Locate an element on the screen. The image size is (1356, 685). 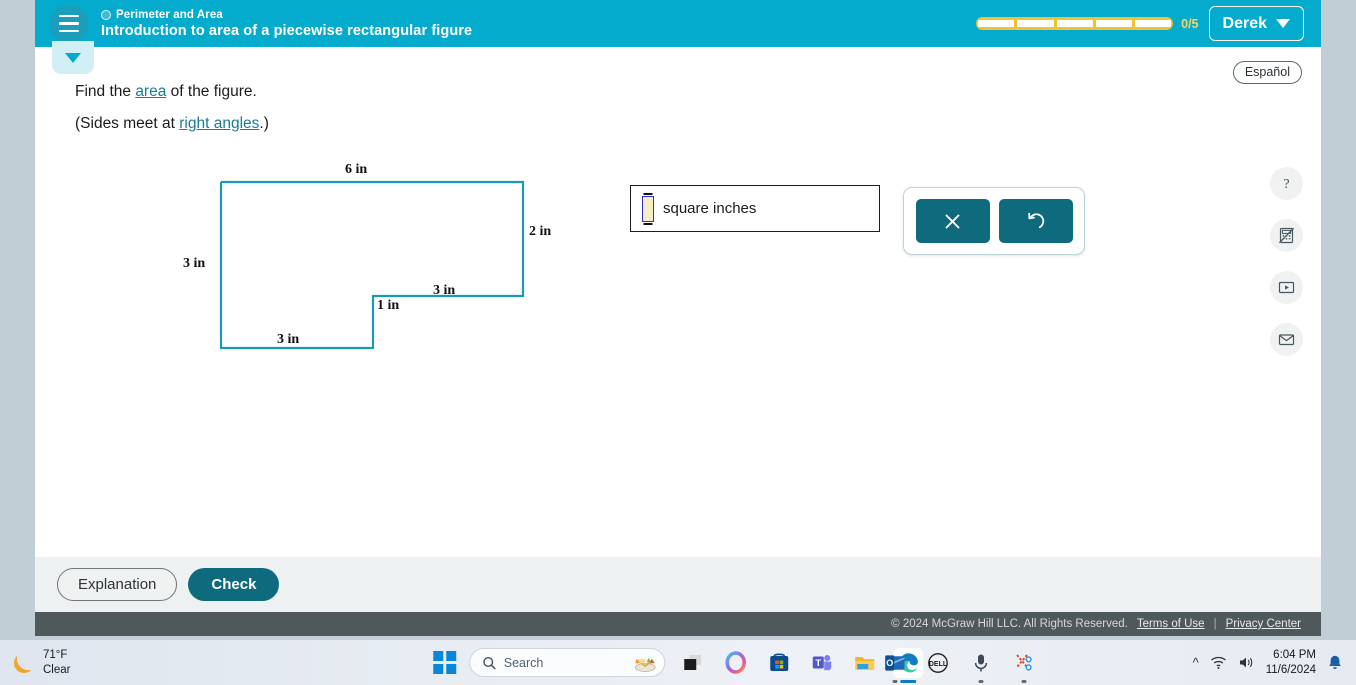
copilot-icon is located at coordinates (736, 663).